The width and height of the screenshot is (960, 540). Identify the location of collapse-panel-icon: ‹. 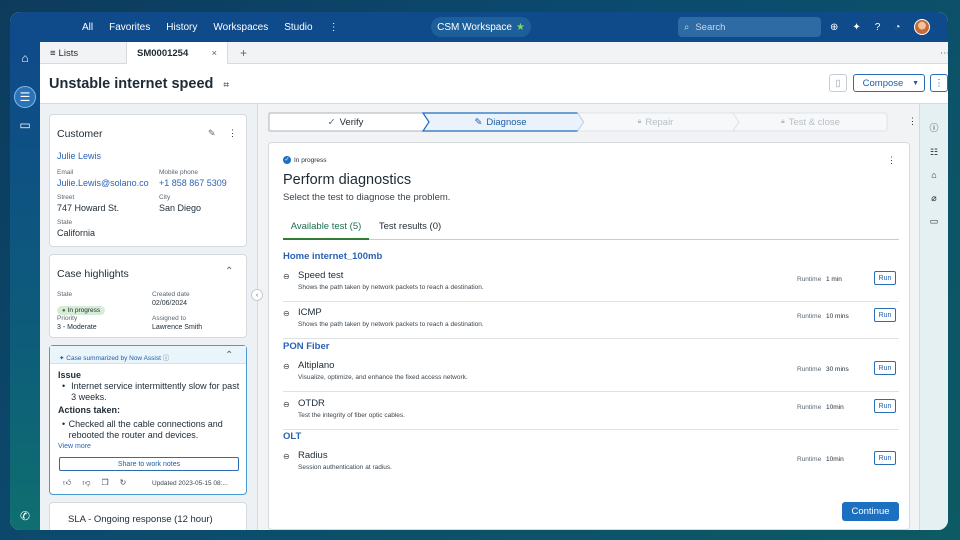
(257, 295).